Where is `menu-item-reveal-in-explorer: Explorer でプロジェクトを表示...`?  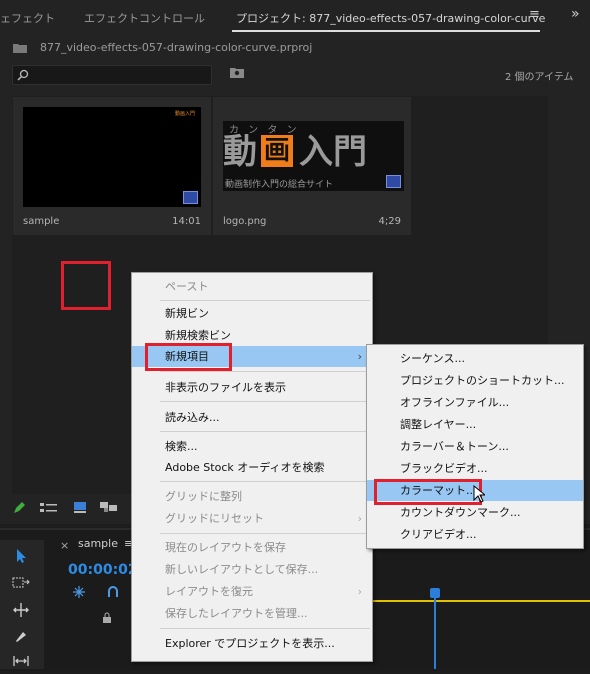 menu-item-reveal-in-explorer: Explorer でプロジェクトを表示... is located at coordinates (252, 643).